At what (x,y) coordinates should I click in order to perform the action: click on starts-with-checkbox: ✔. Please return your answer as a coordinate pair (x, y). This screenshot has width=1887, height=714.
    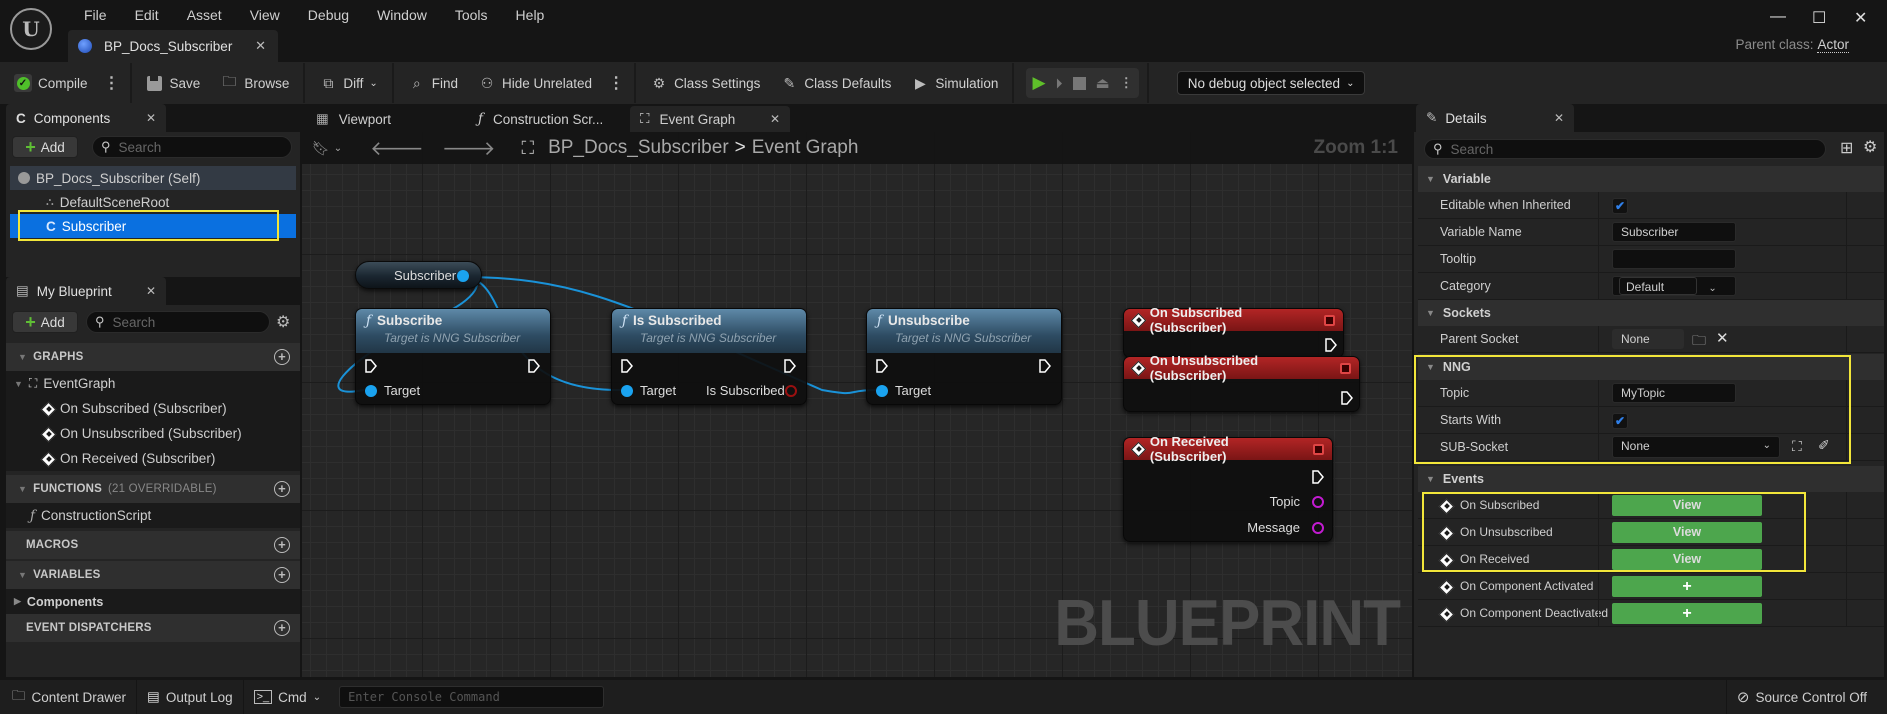
    Looking at the image, I should click on (1620, 421).